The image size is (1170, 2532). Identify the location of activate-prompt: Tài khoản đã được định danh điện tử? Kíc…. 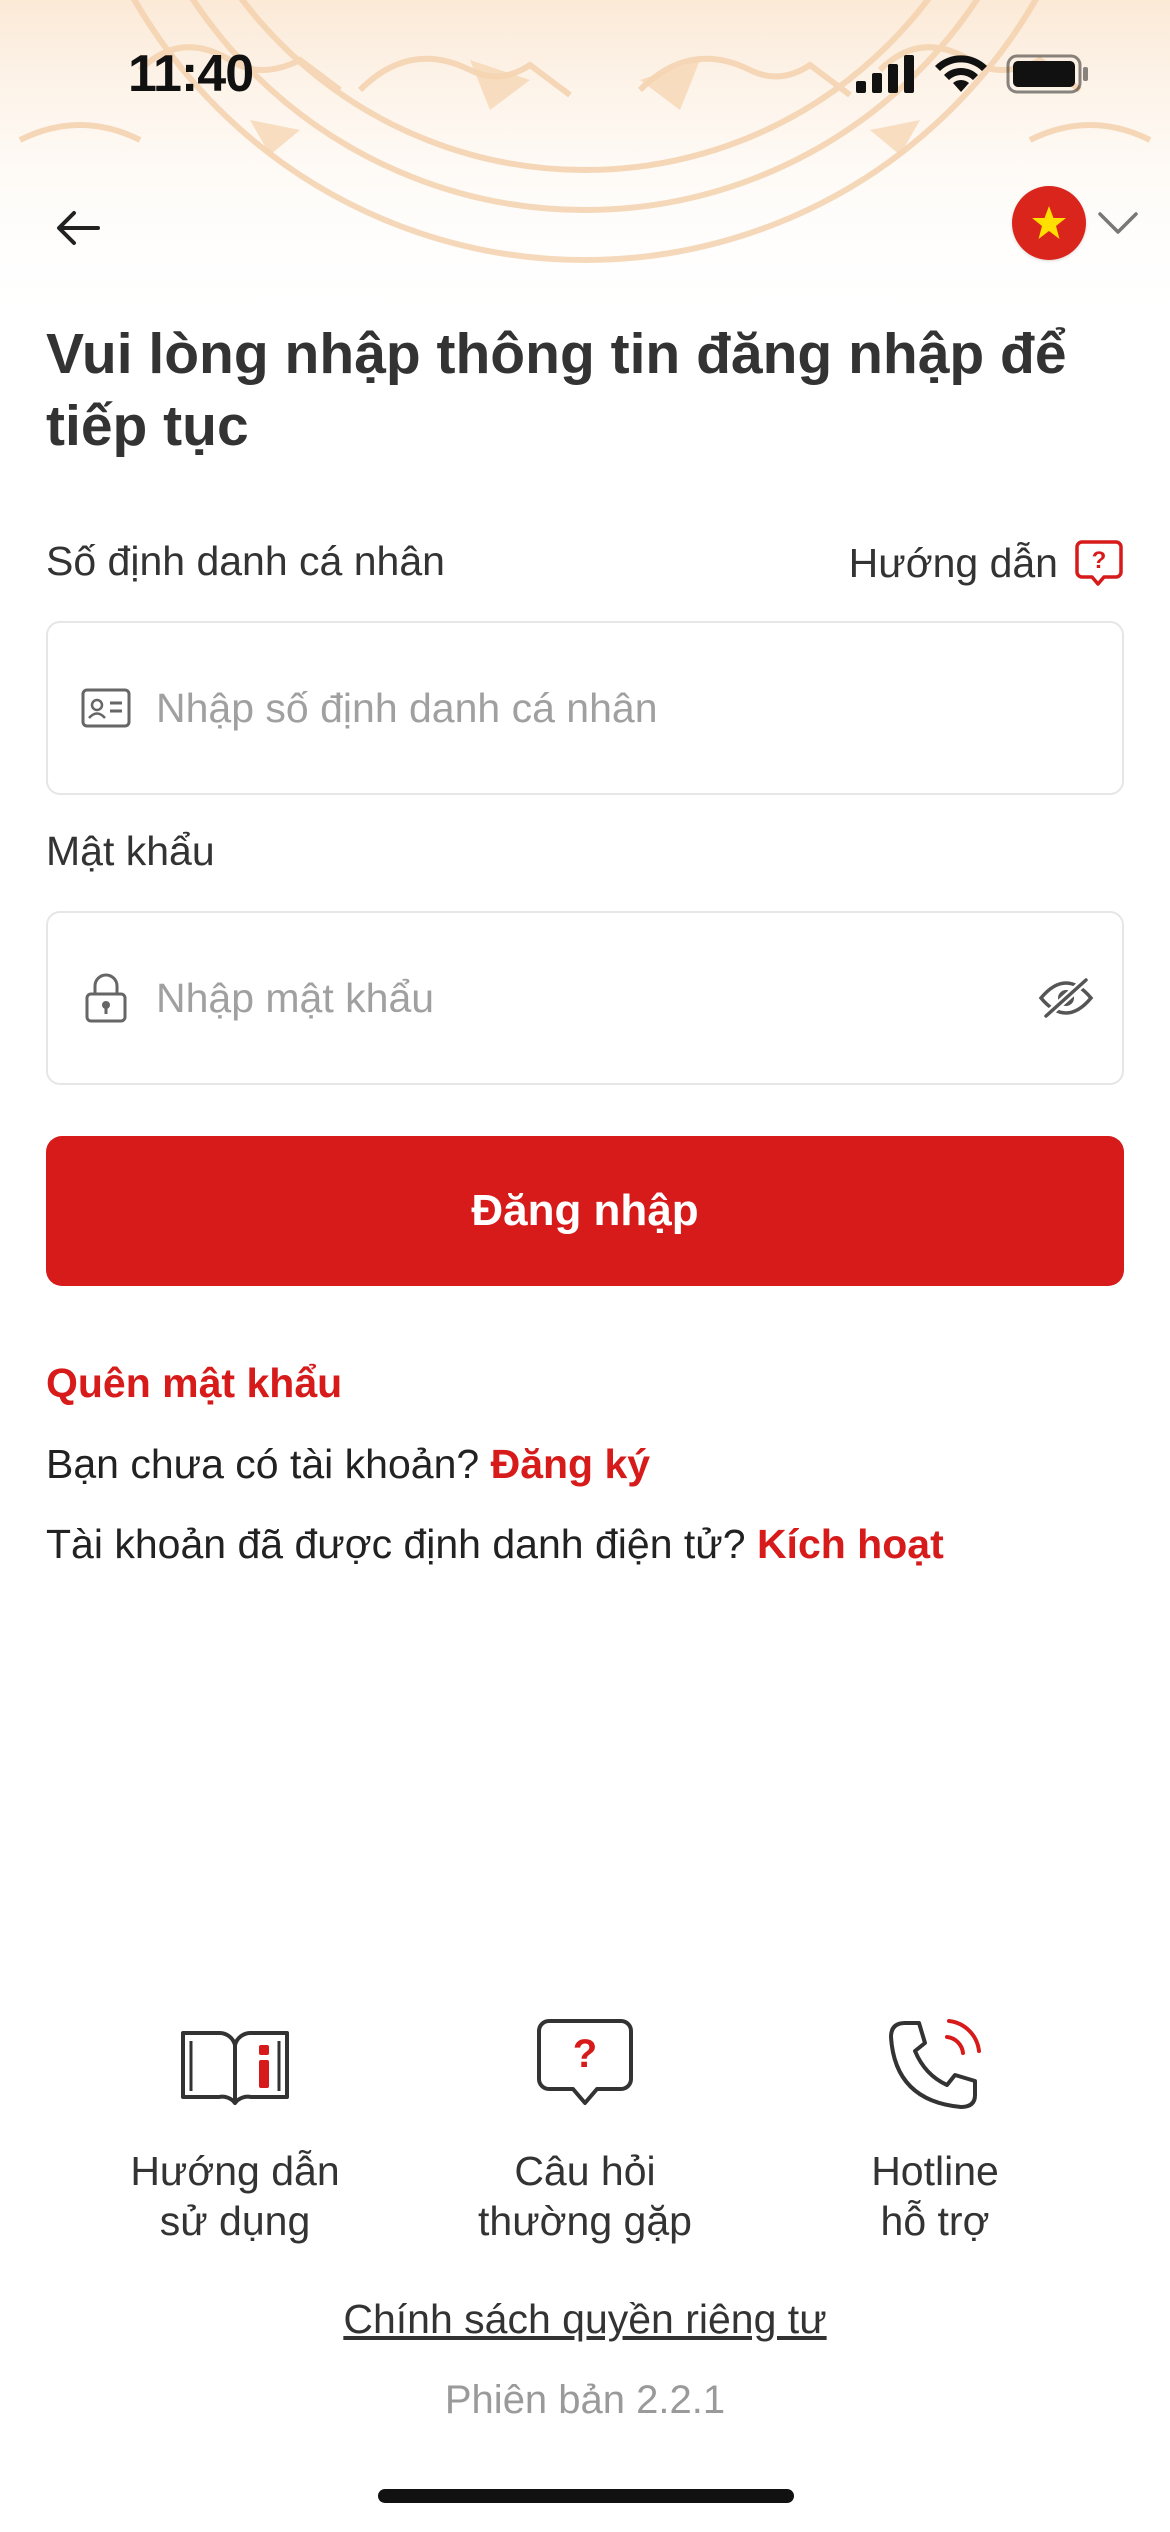
(495, 1544).